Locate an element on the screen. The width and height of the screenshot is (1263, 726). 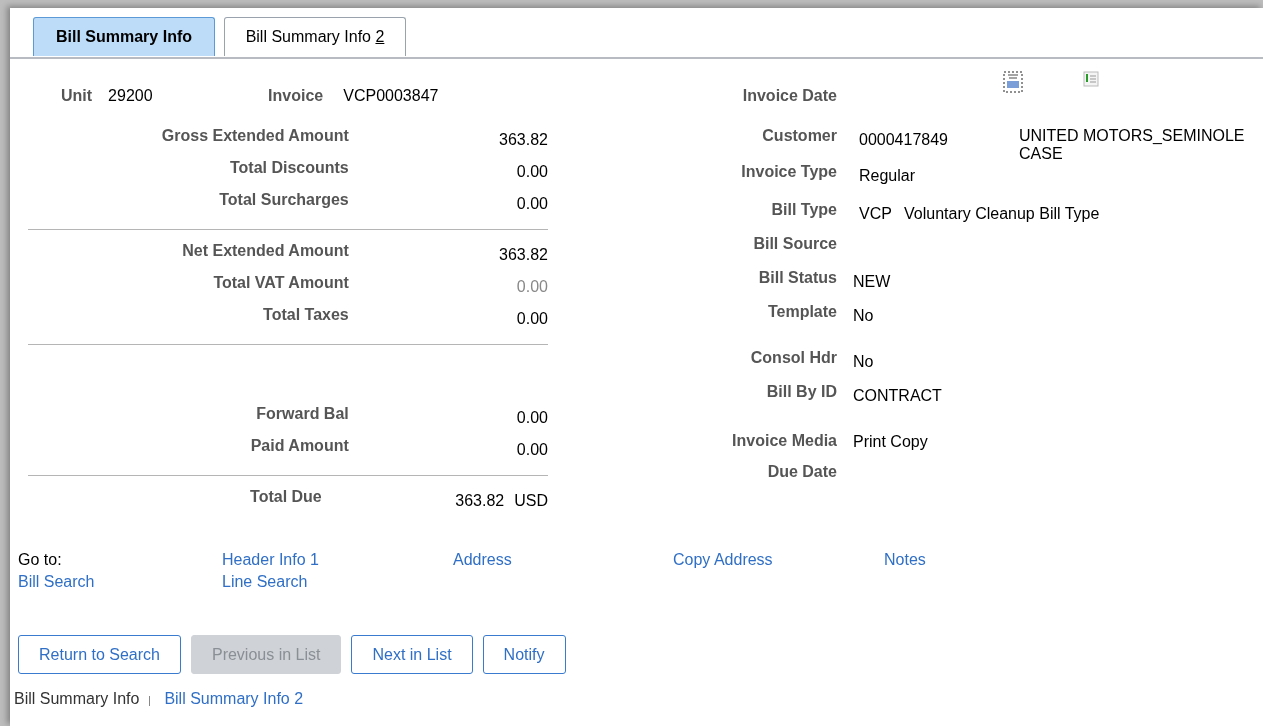
navigation-link: Notes is located at coordinates (984, 560).